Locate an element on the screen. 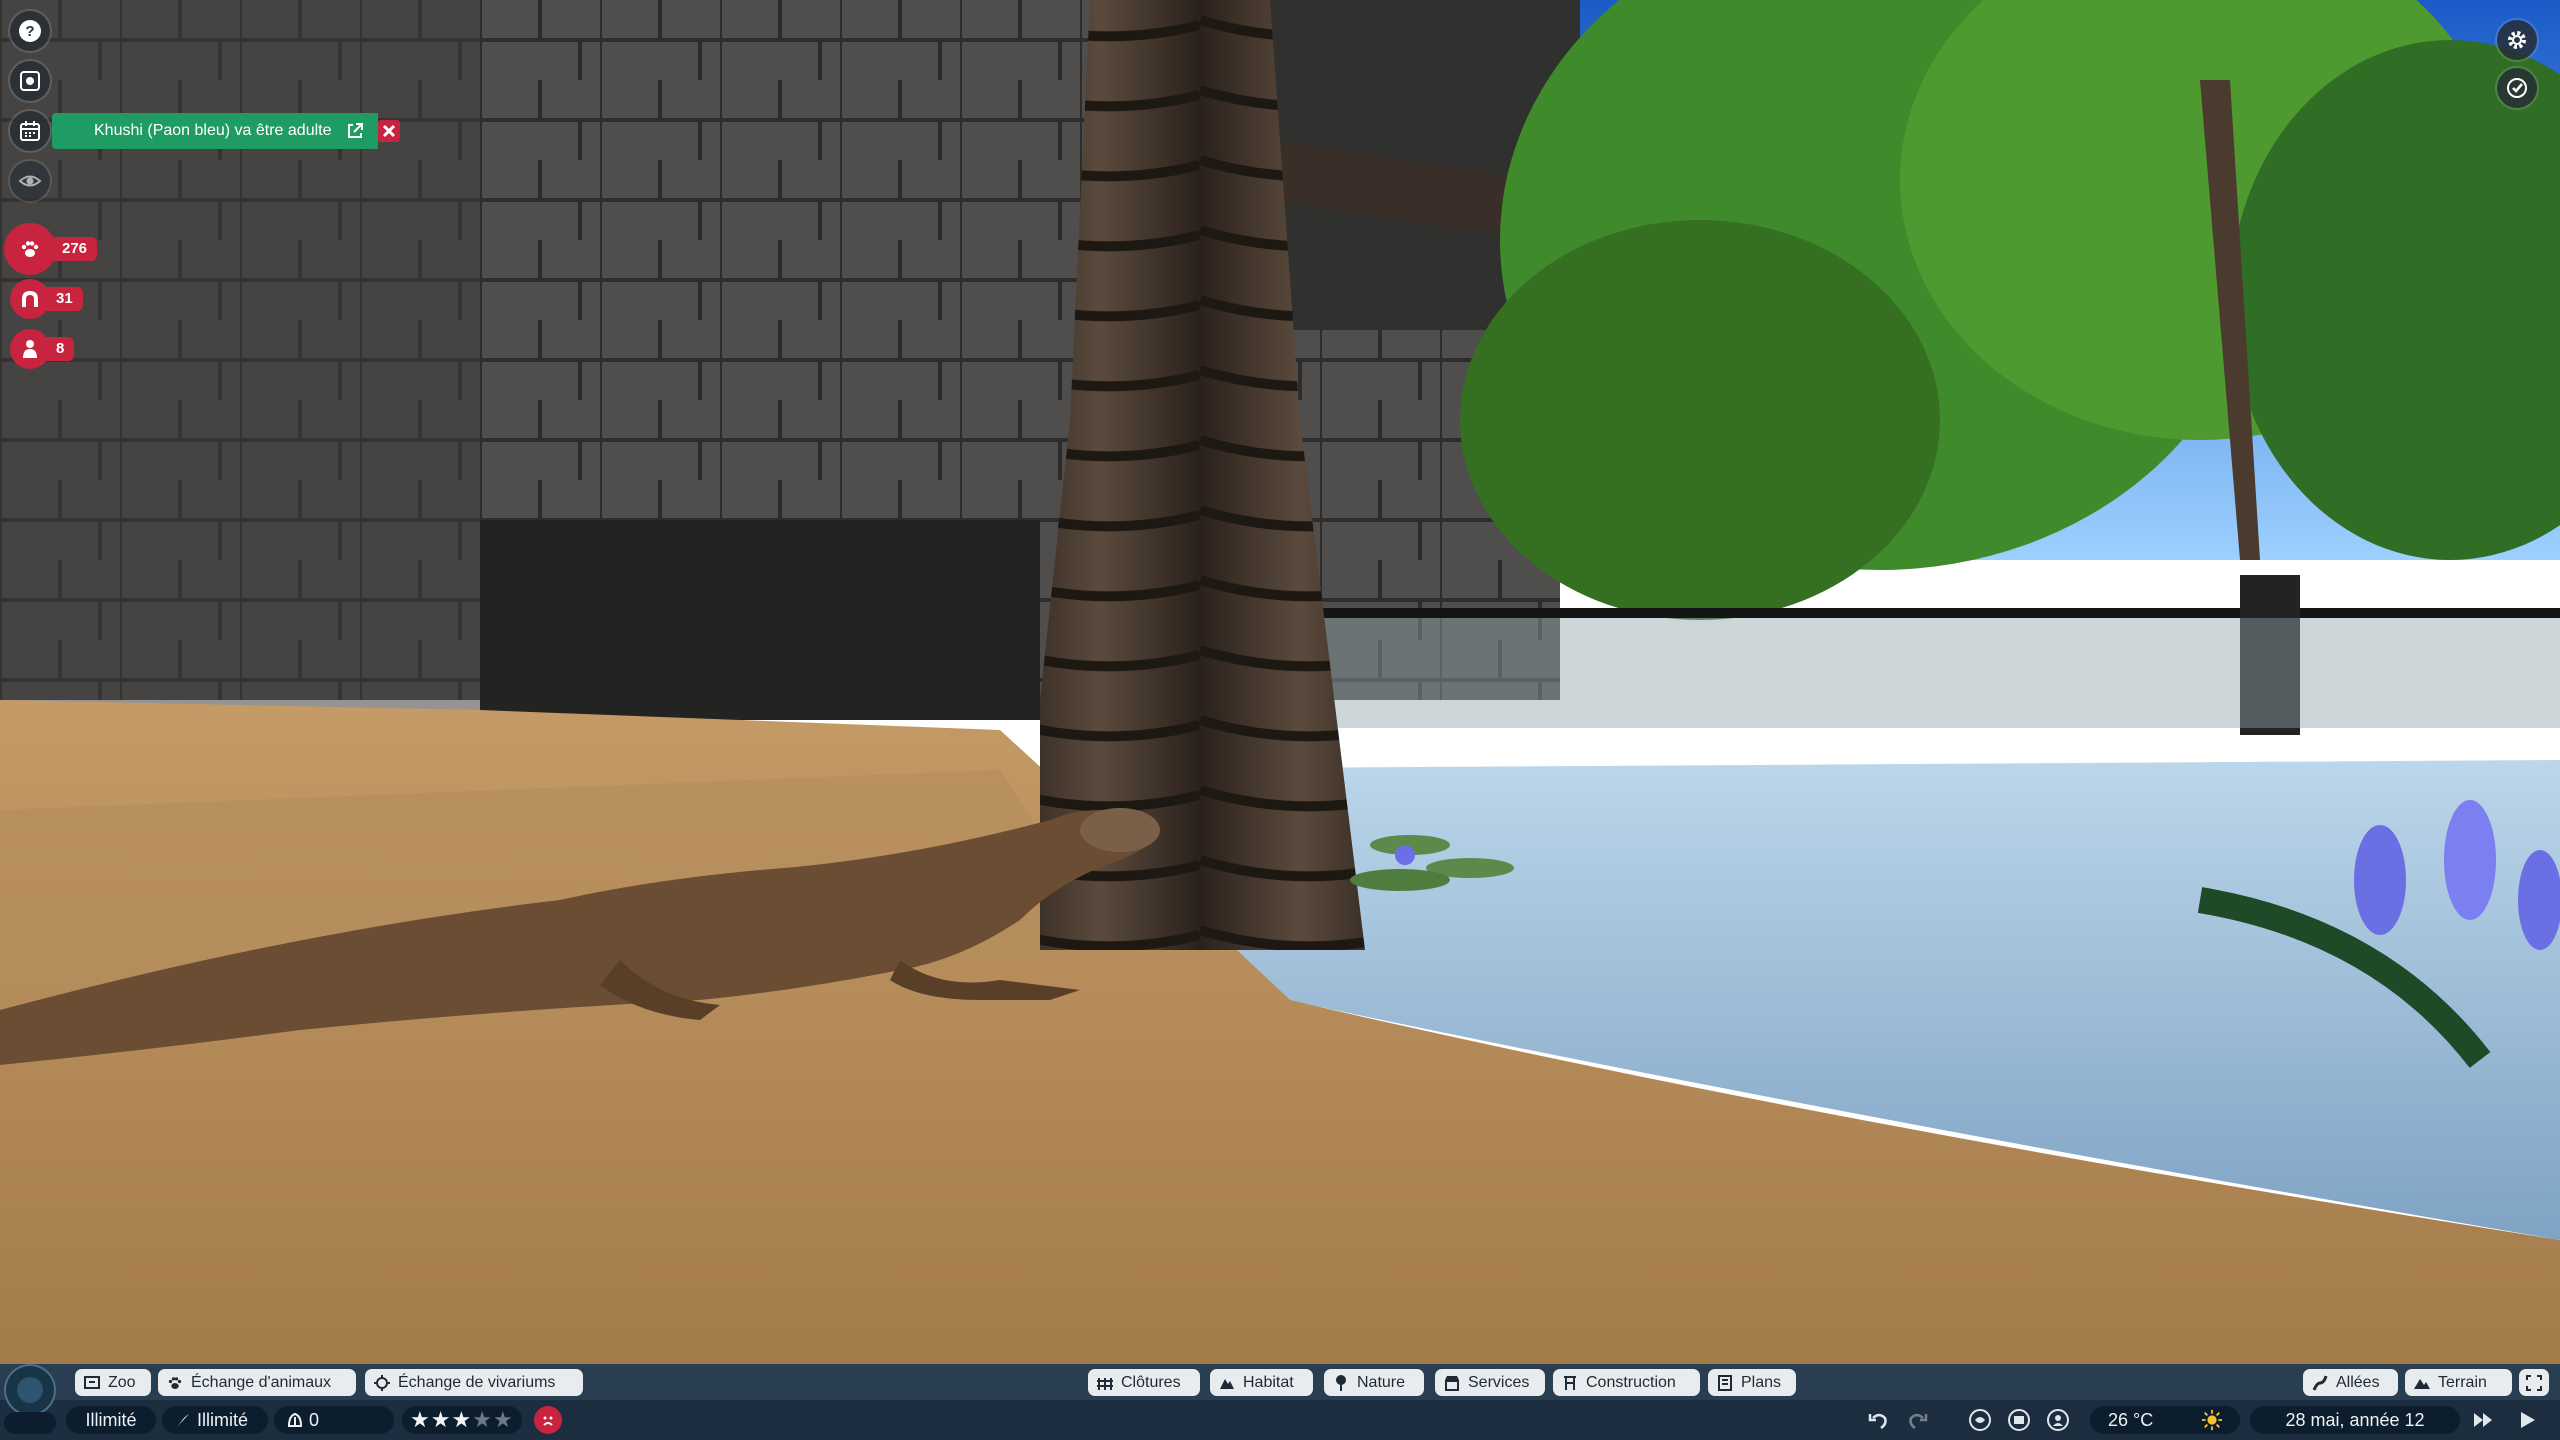 The image size is (2560, 1440). redo-button is located at coordinates (1917, 1420).